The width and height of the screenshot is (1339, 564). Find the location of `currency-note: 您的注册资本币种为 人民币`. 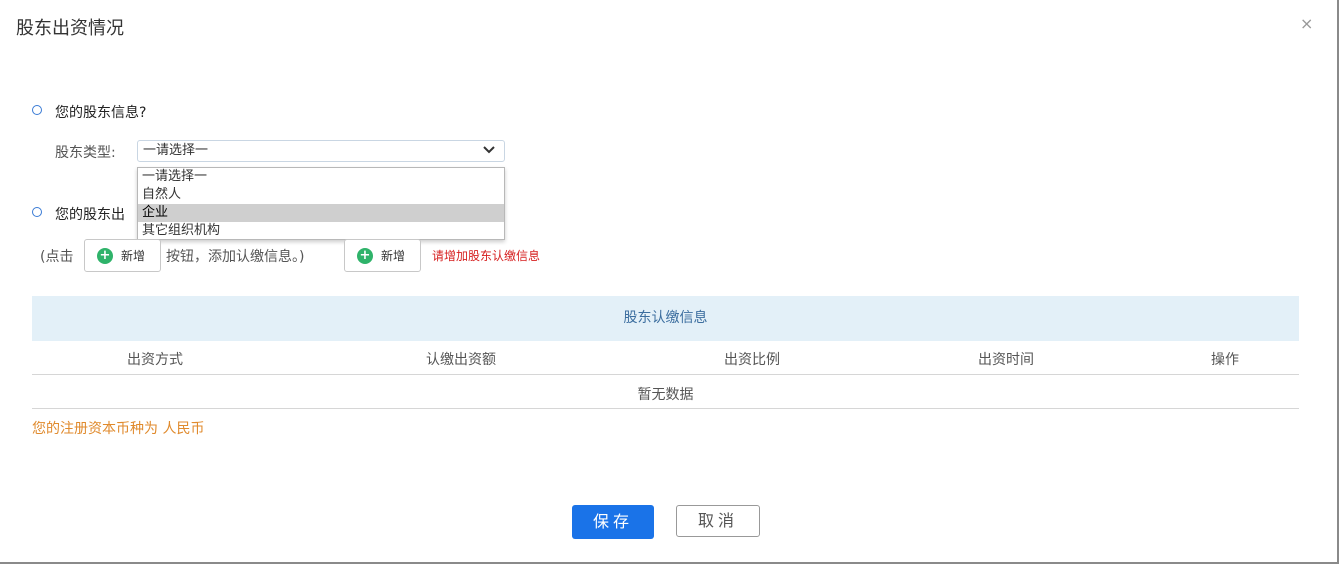

currency-note: 您的注册资本币种为 人民币 is located at coordinates (118, 429).